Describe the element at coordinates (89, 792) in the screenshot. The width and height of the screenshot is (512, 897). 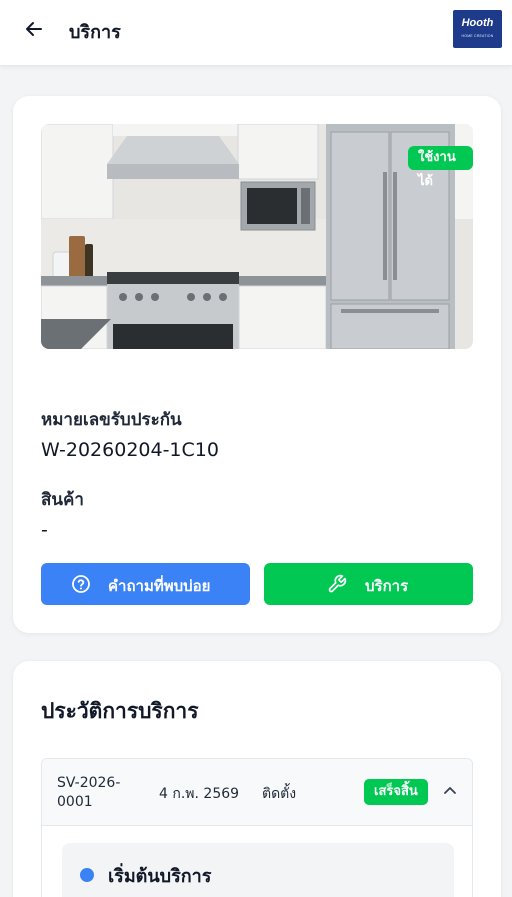
I see `ticket-number: SV-2026-0001` at that location.